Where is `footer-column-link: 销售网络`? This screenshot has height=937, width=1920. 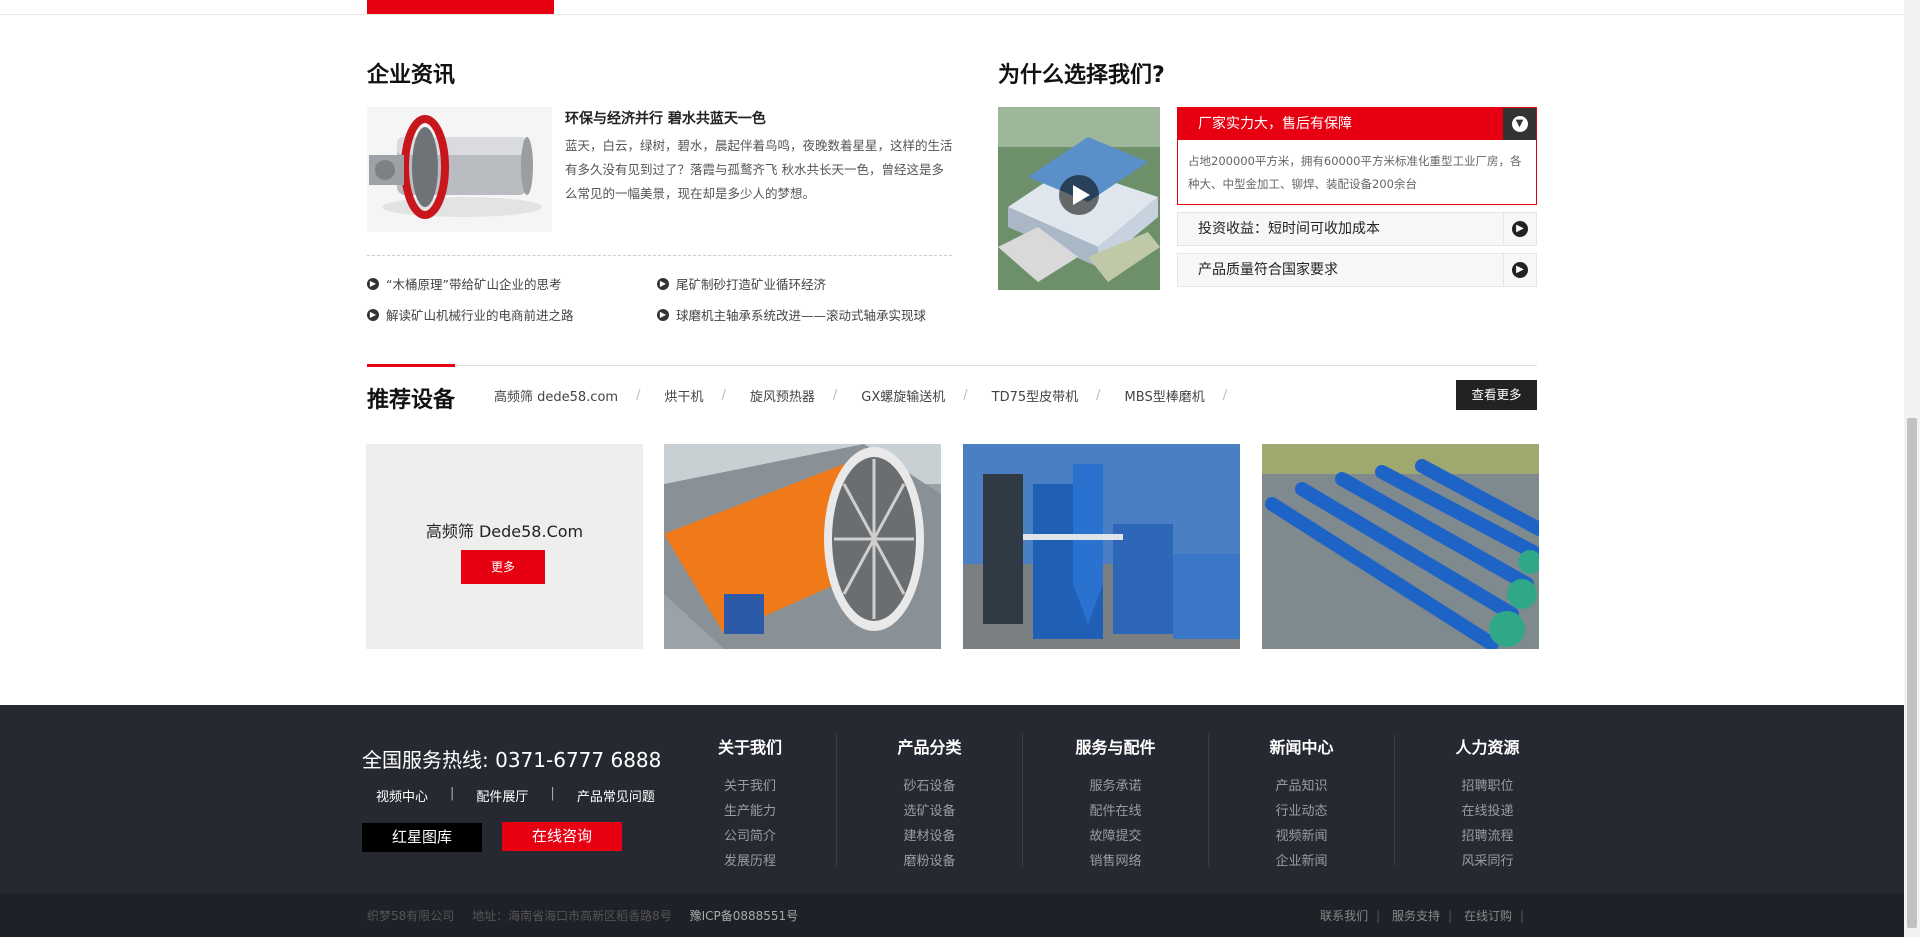
footer-column-link: 销售网络 is located at coordinates (1115, 861).